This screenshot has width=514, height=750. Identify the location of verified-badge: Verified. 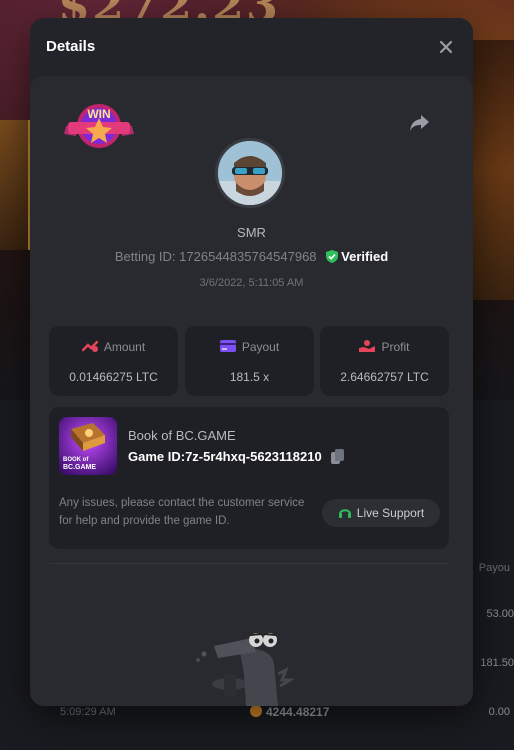
(357, 256).